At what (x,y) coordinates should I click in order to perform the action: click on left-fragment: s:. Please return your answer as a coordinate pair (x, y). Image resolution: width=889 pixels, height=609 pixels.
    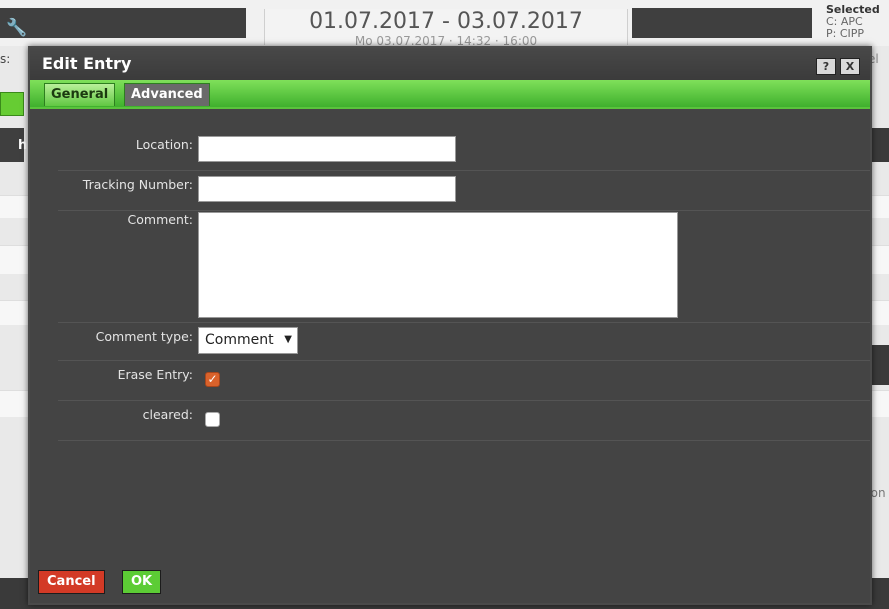
    Looking at the image, I should click on (5, 59).